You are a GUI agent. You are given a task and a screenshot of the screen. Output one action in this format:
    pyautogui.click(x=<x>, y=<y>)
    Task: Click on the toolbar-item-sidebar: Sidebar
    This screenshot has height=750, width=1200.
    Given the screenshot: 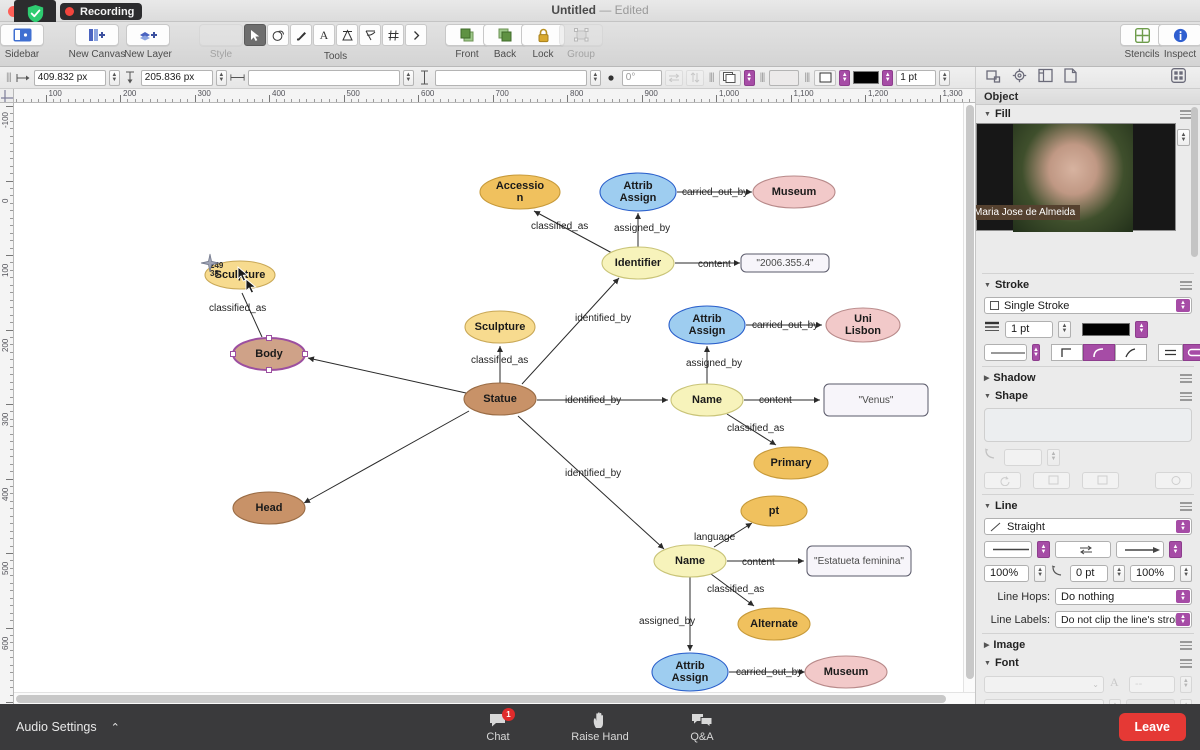 What is the action you would take?
    pyautogui.click(x=22, y=42)
    